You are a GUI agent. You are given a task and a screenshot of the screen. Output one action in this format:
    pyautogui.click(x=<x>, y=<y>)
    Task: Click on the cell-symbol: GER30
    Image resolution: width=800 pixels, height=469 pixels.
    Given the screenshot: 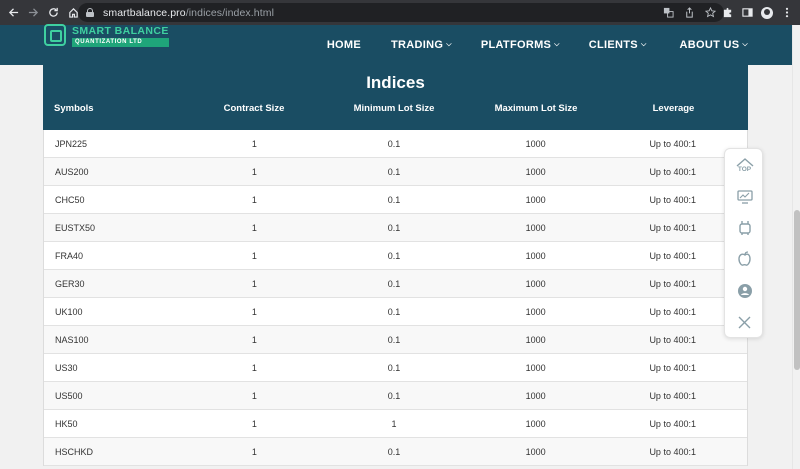 What is the action you would take?
    pyautogui.click(x=70, y=283)
    